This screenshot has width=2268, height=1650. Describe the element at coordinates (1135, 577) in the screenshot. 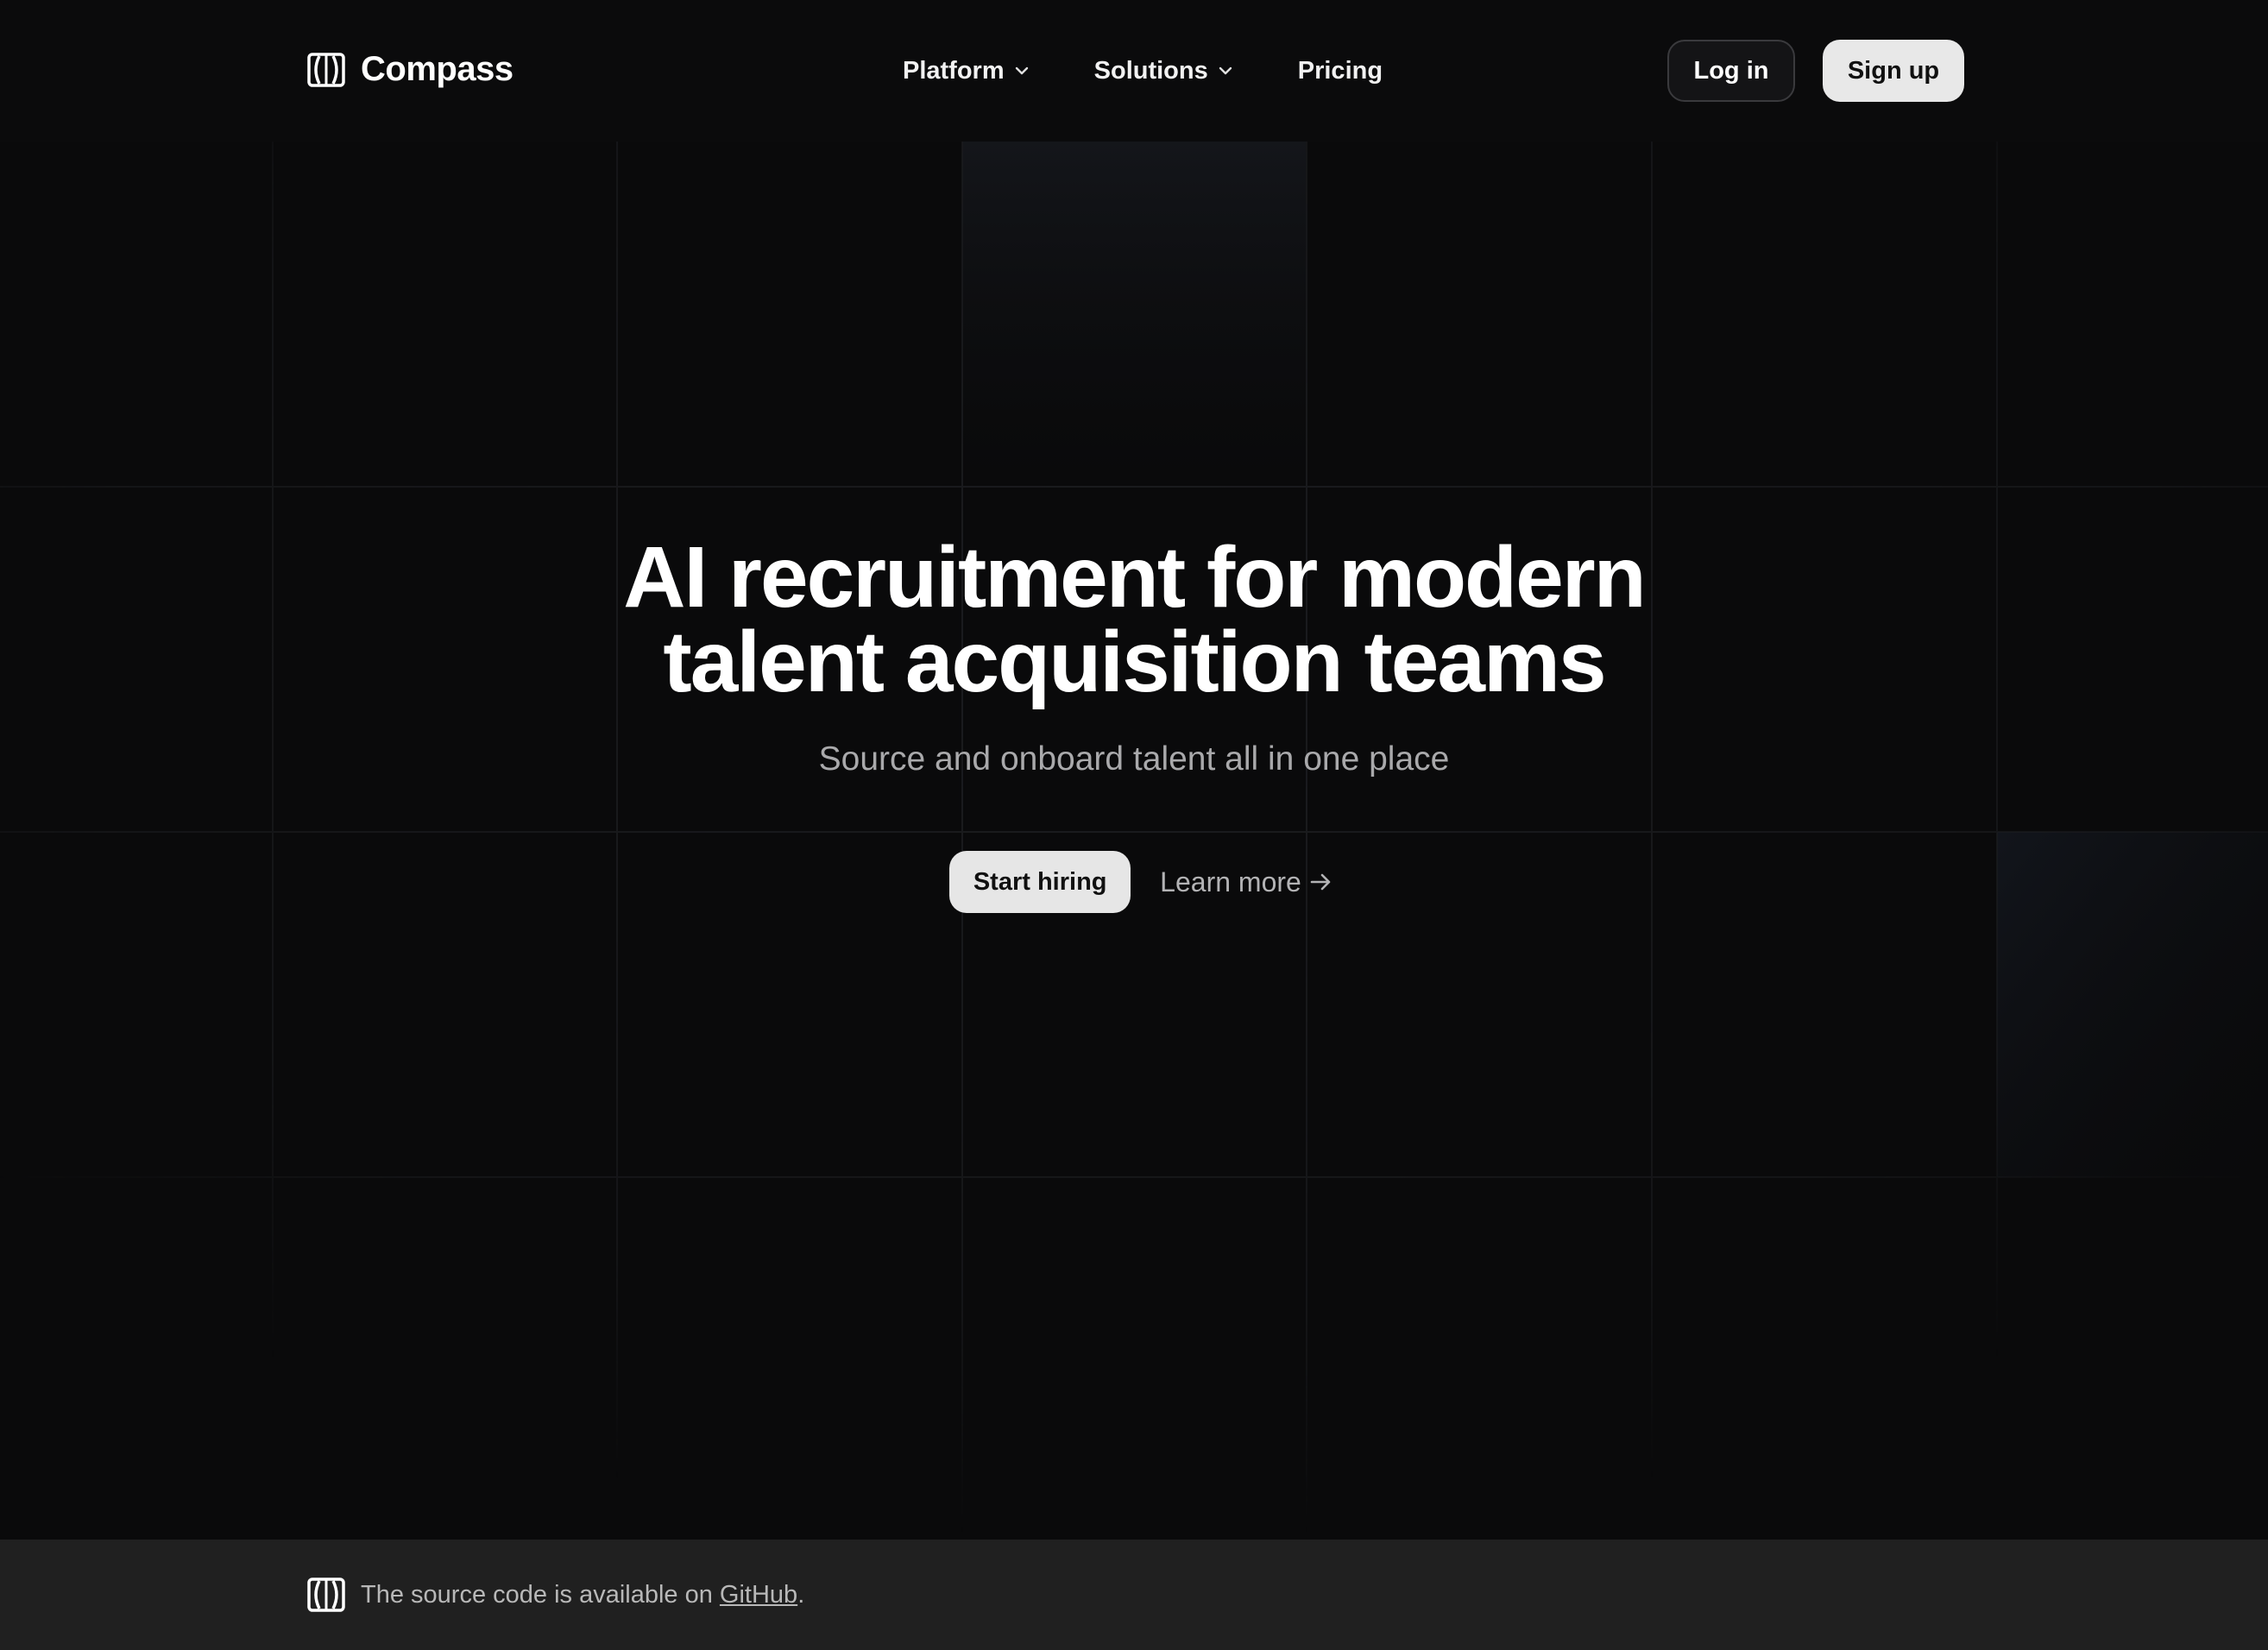

I see `hero-title-line: AI recruitment for modern` at that location.